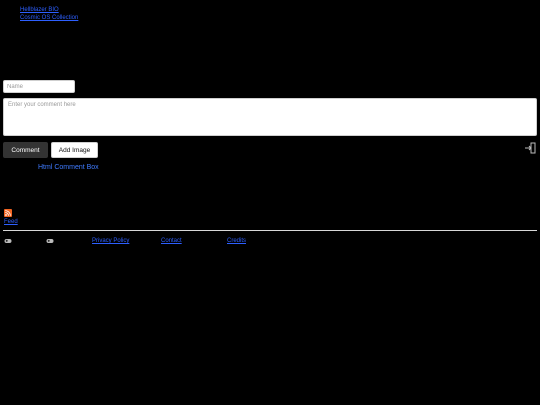 The height and width of the screenshot is (405, 540). What do you see at coordinates (236, 241) in the screenshot?
I see `footer-link-credits: Credits` at bounding box center [236, 241].